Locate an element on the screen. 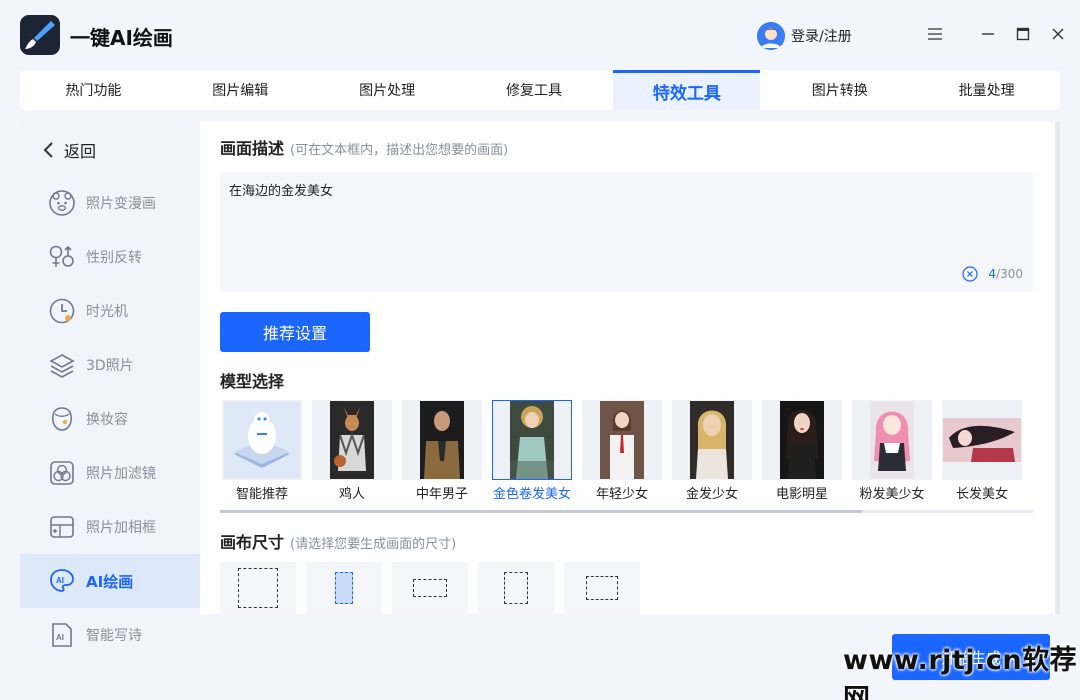  sidebar-item-label: 照片加滤镜 is located at coordinates (121, 474).